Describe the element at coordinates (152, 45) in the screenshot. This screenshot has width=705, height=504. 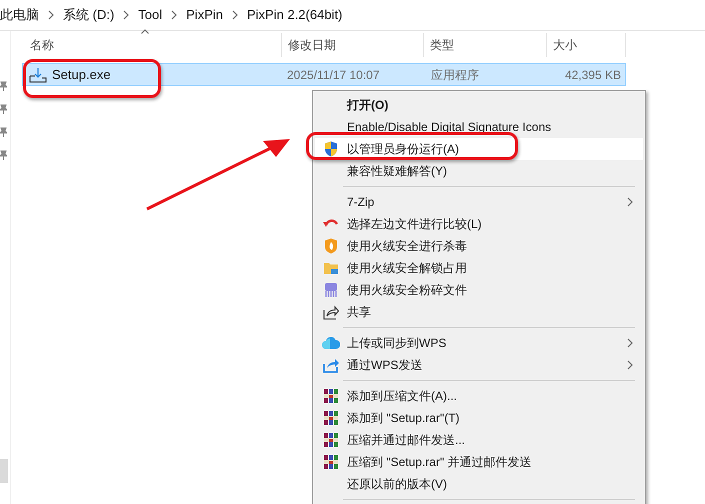
I see `column-header: 名称` at that location.